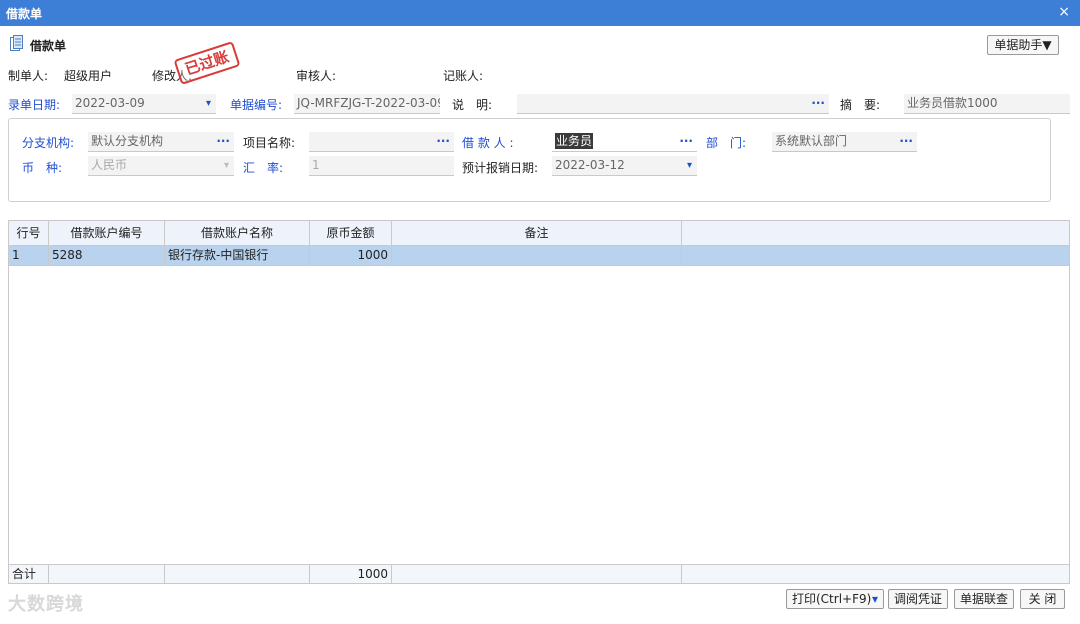 This screenshot has height=624, width=1080. Describe the element at coordinates (500, 168) in the screenshot. I see `expected-date-label: 预计报销日期:` at that location.